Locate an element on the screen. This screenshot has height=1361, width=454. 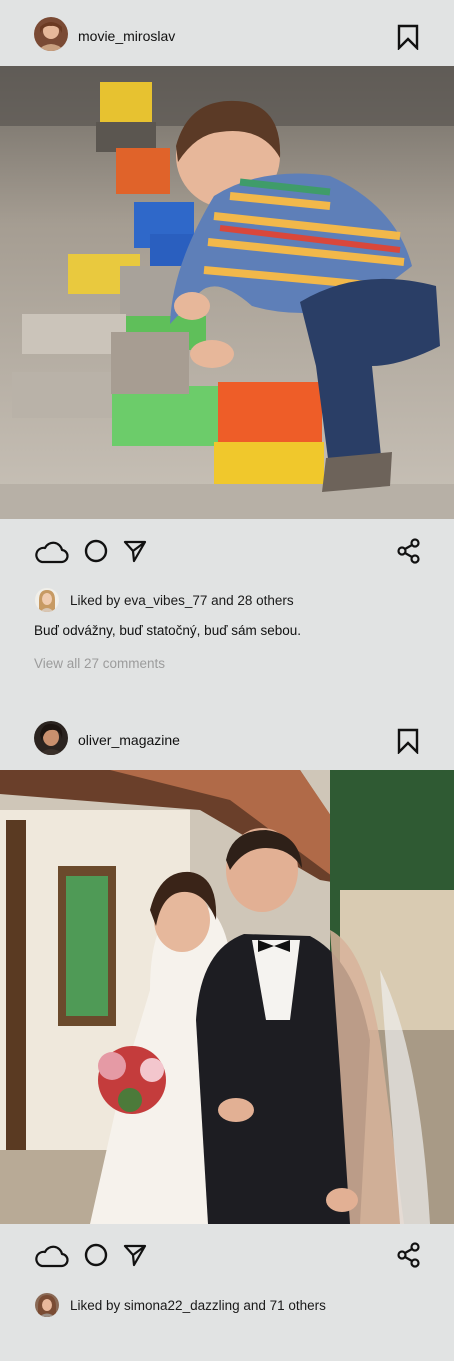
username: movie_miroslav is located at coordinates (126, 36).